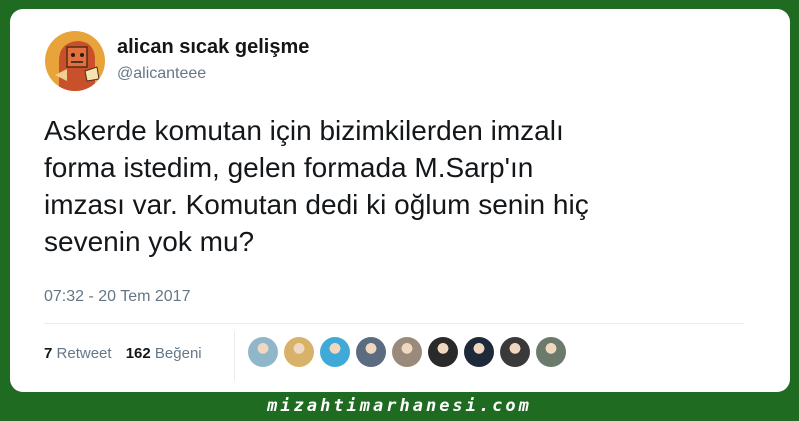 The height and width of the screenshot is (421, 799). I want to click on author-display-name: alican sıcak gelişme, so click(213, 47).